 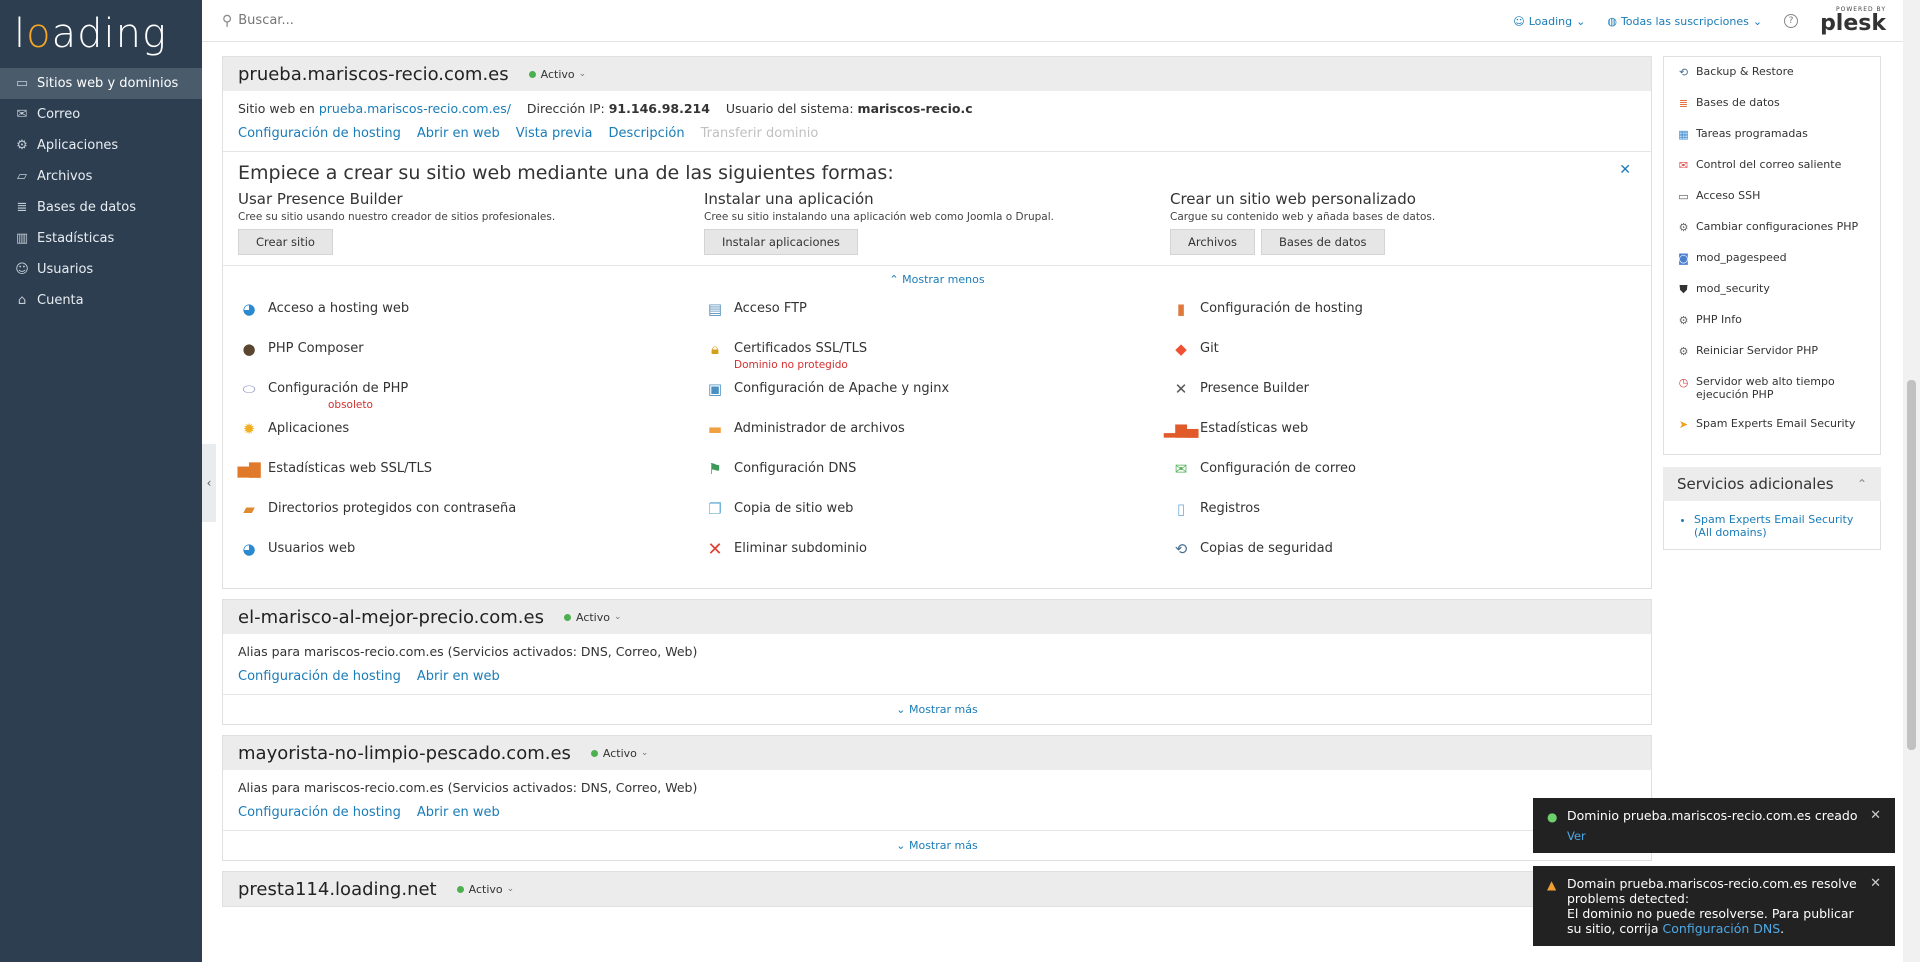 I want to click on scrollbar-thumb, so click(x=1911, y=565).